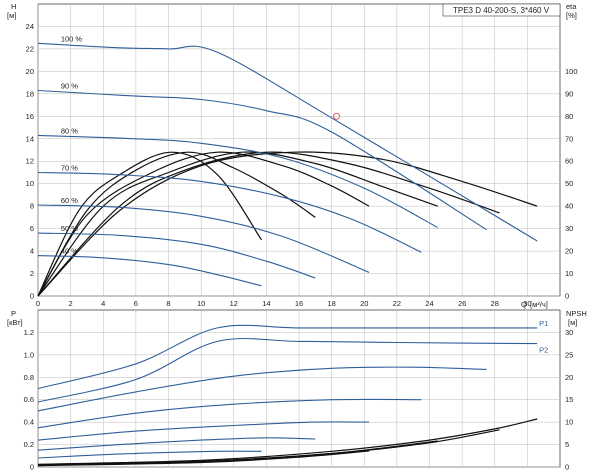  Describe the element at coordinates (69, 251) in the screenshot. I see `speed-label: 40 %` at that location.